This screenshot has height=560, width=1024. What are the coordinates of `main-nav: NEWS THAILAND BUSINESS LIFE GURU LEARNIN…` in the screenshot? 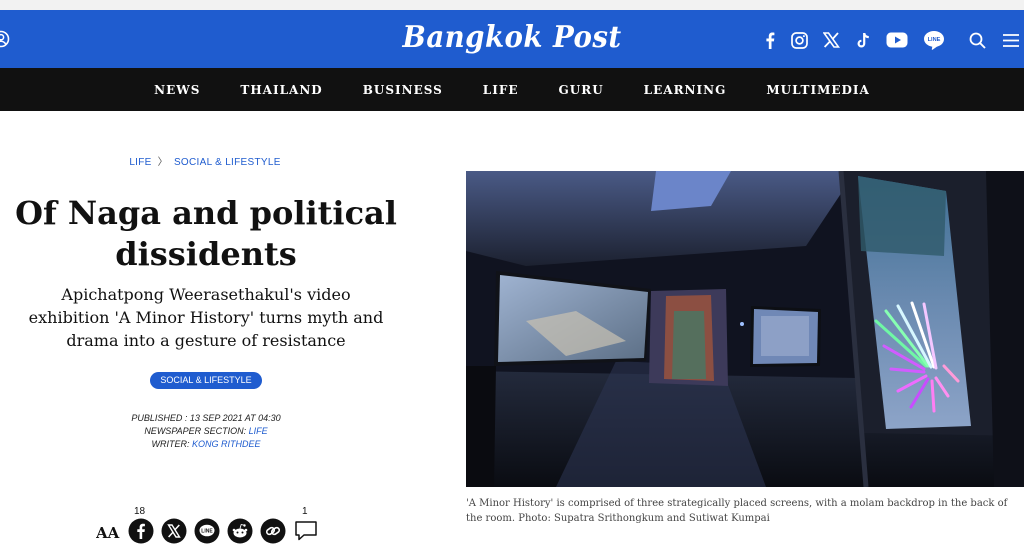 It's located at (512, 89).